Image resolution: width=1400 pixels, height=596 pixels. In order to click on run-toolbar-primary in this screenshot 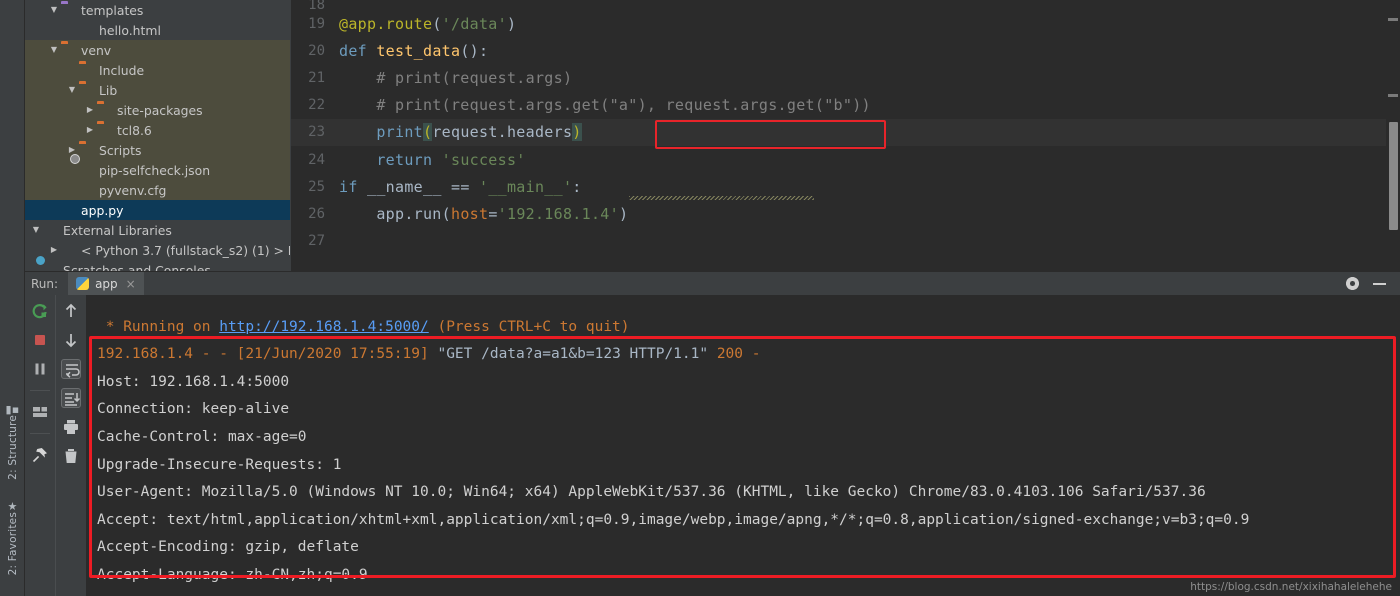, I will do `click(40, 445)`.